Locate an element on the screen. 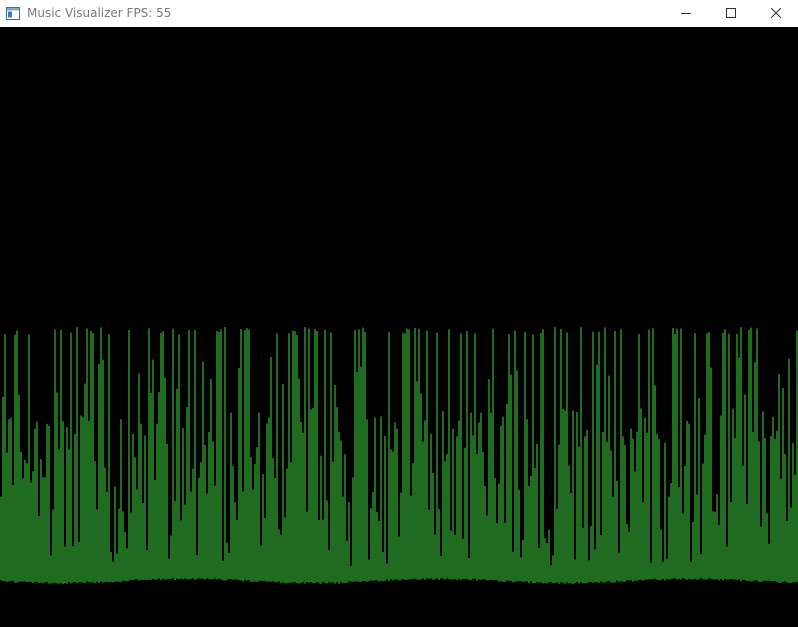 The image size is (798, 627). minimize-icon is located at coordinates (685, 13).